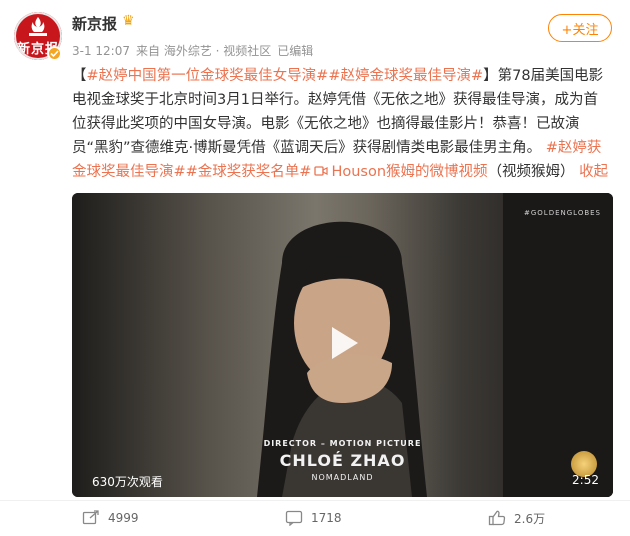 The image size is (630, 536). What do you see at coordinates (203, 51) in the screenshot?
I see `post-source: 来自 海外综艺 · 视频社区` at bounding box center [203, 51].